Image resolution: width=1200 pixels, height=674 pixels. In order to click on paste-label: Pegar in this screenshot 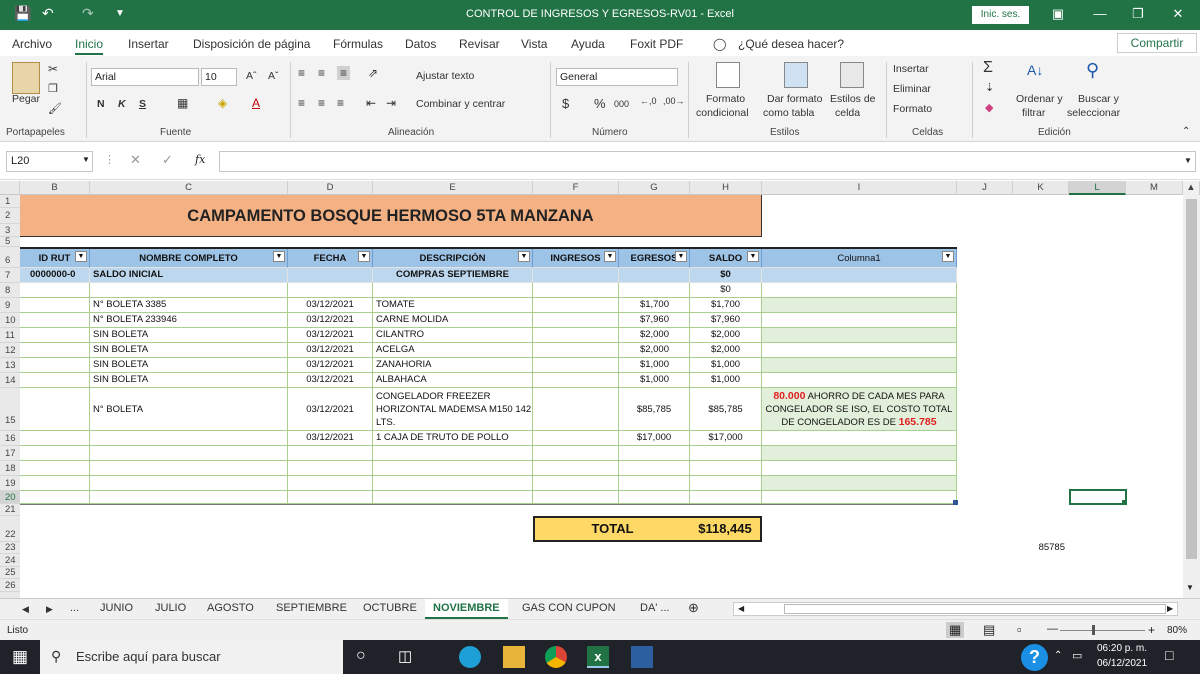, I will do `click(26, 99)`.